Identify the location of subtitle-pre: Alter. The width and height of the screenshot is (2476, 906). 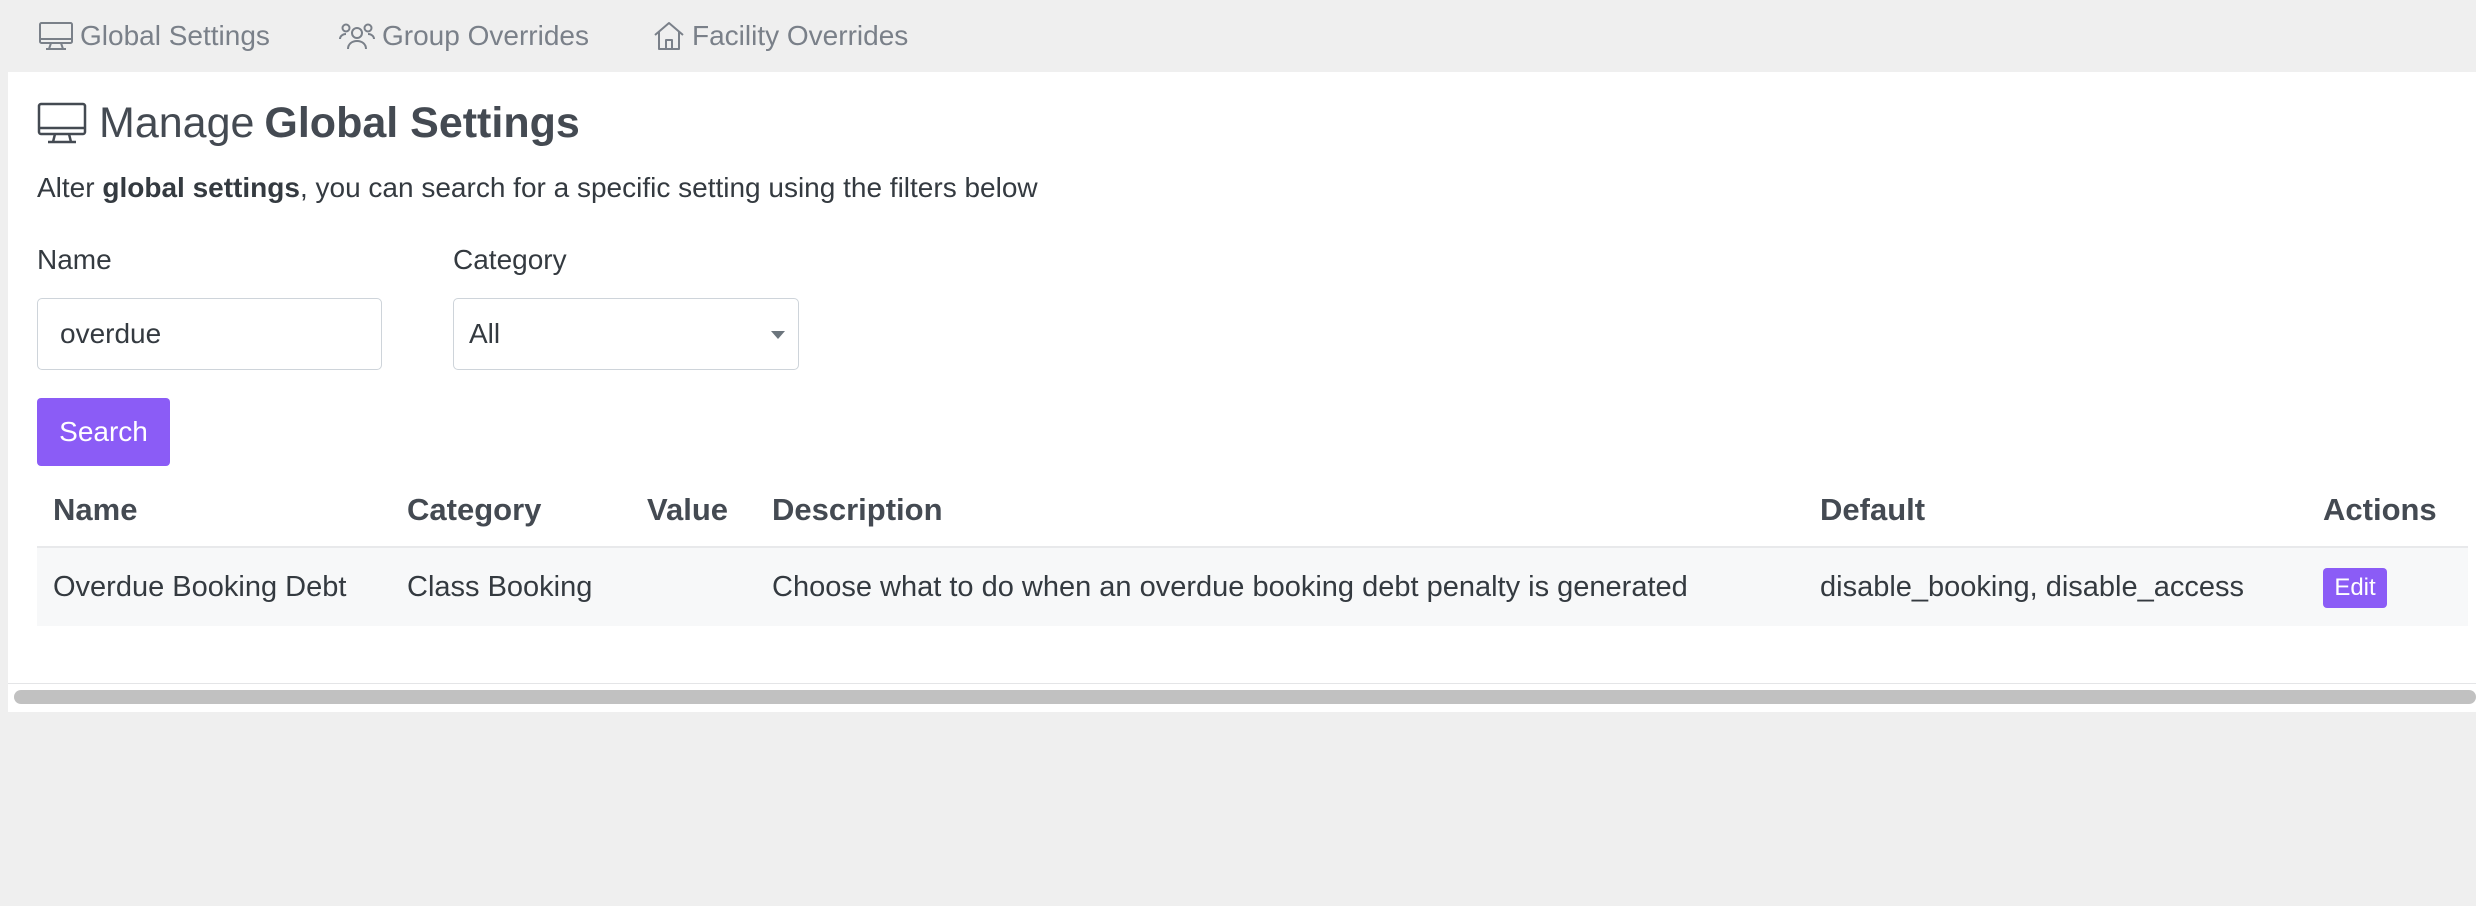
(66, 187).